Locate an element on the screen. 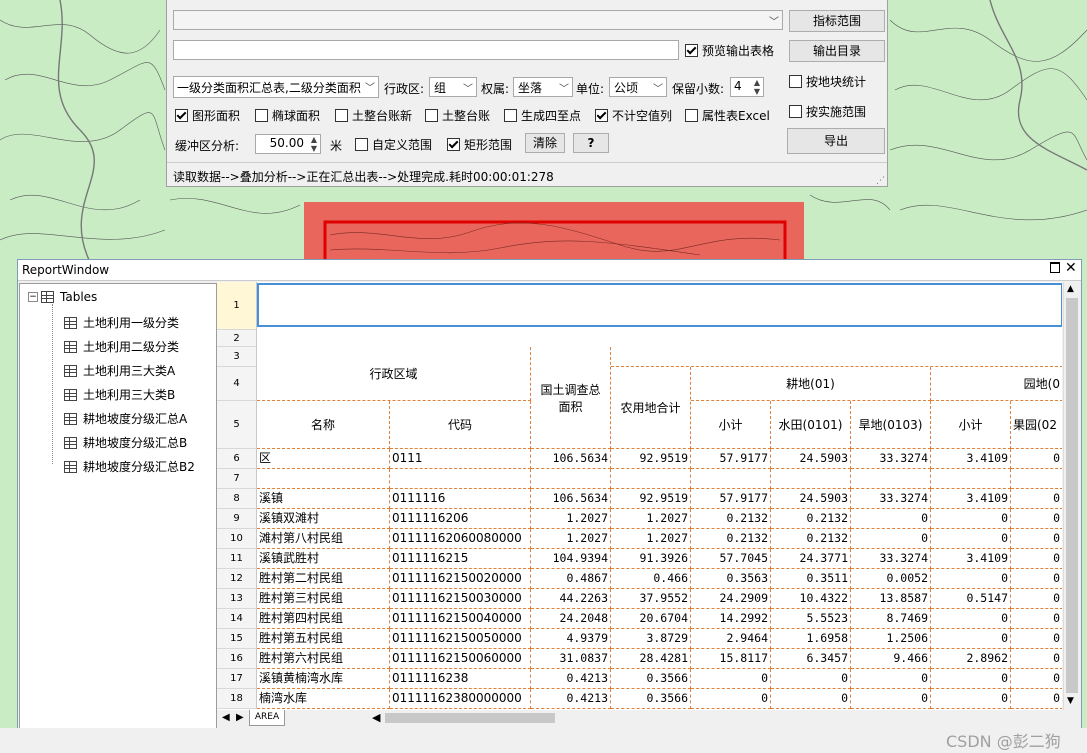  row-header: 18 is located at coordinates (237, 699).